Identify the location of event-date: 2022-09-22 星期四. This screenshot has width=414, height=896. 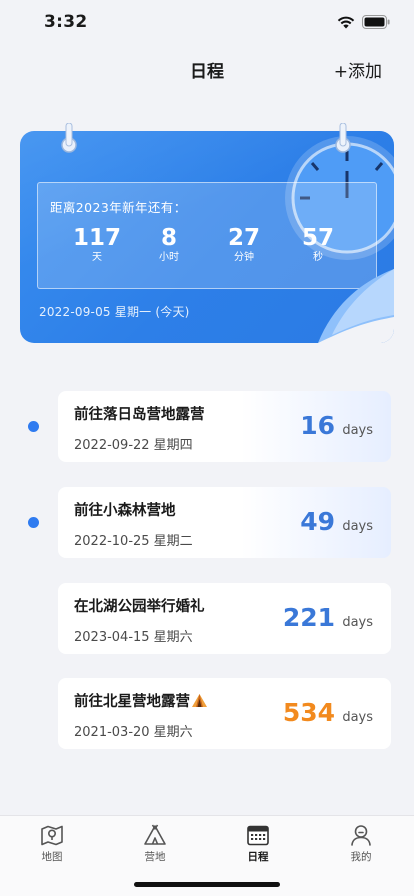
(133, 445).